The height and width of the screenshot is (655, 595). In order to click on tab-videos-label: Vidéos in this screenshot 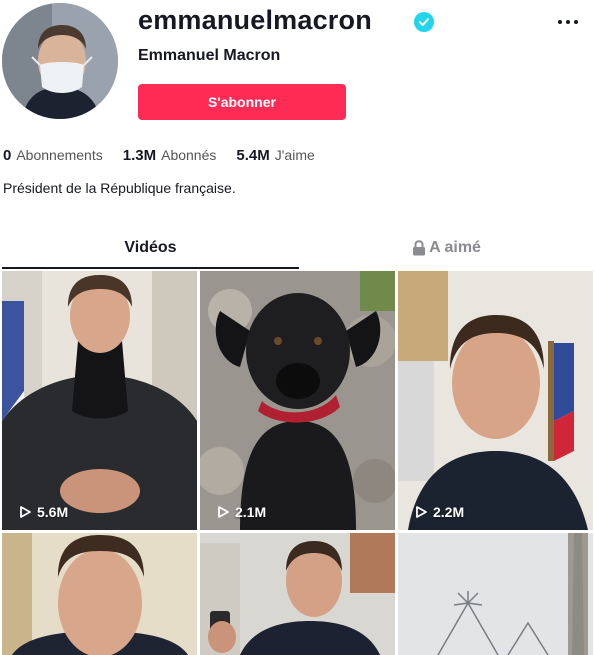, I will do `click(150, 247)`.